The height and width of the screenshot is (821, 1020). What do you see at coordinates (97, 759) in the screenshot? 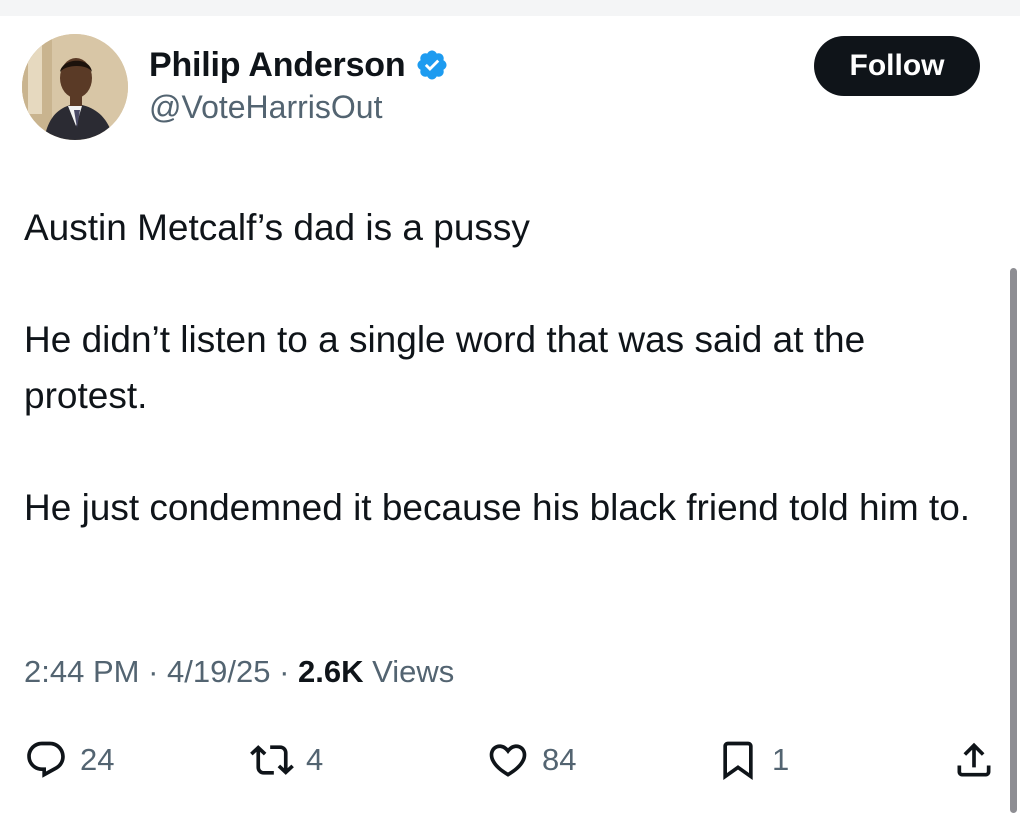
I see `reply-count: 24` at bounding box center [97, 759].